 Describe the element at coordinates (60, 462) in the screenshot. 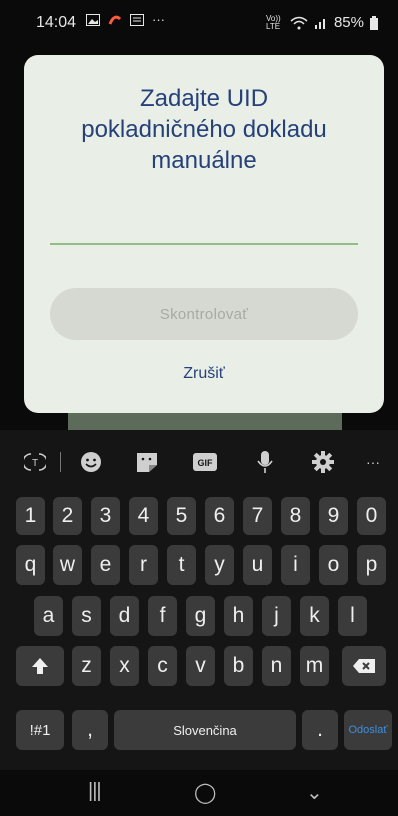

I see `toolbar-divider` at that location.